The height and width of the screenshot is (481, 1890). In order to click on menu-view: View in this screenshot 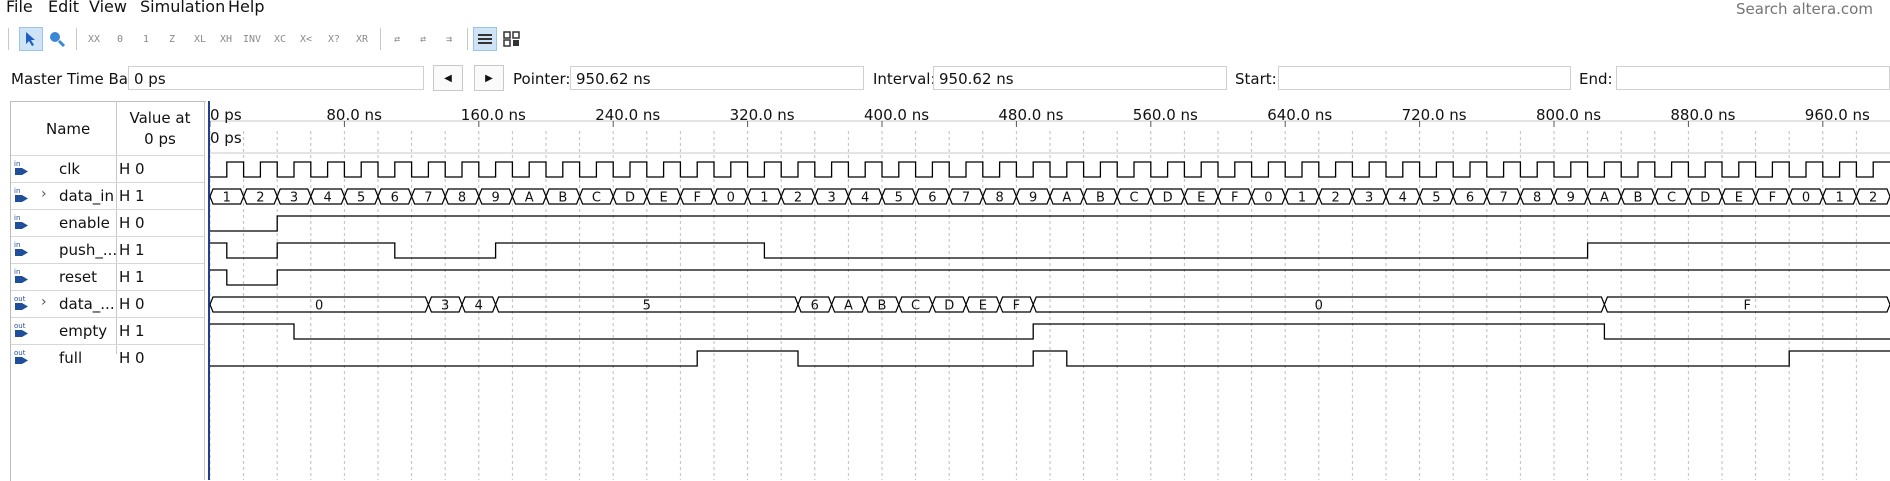, I will do `click(108, 8)`.